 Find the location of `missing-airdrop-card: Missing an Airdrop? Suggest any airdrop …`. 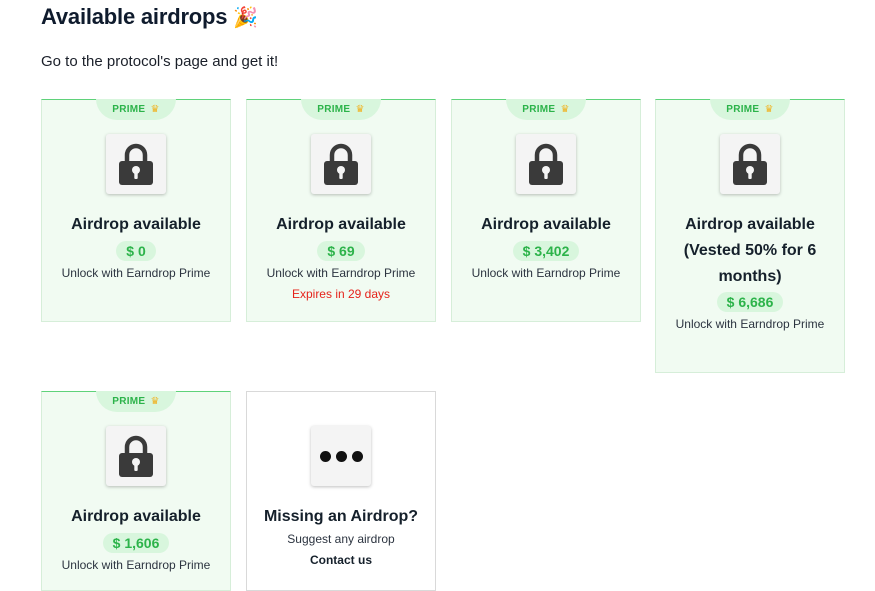

missing-airdrop-card: Missing an Airdrop? Suggest any airdrop … is located at coordinates (341, 491).